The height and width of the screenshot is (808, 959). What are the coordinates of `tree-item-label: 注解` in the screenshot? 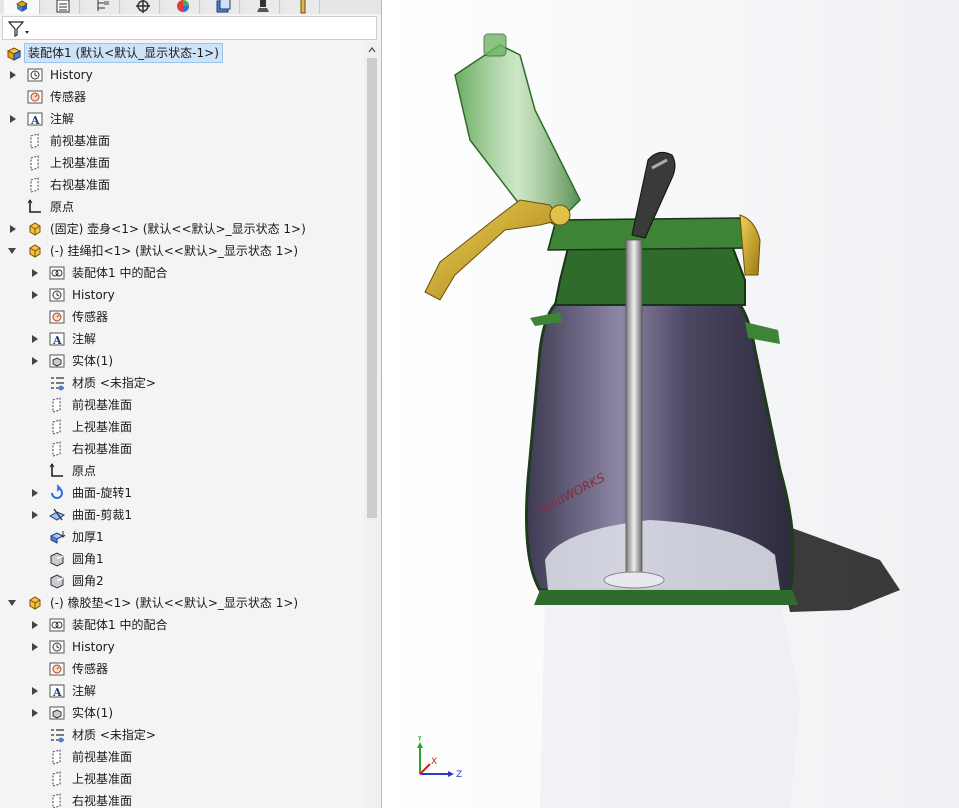 It's located at (84, 339).